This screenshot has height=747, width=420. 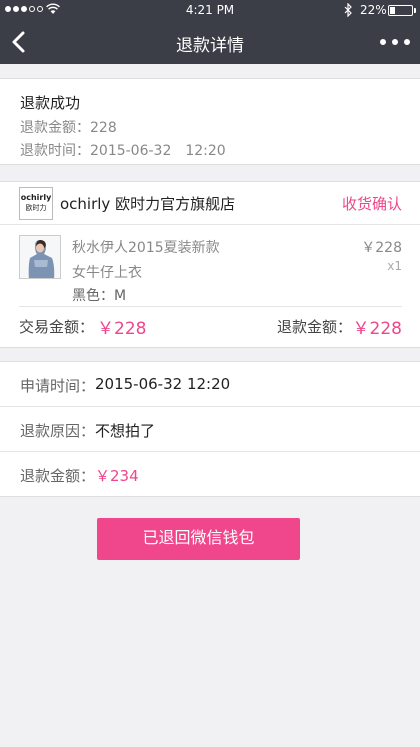 I want to click on nav-bar: 退款详情, so click(x=210, y=42).